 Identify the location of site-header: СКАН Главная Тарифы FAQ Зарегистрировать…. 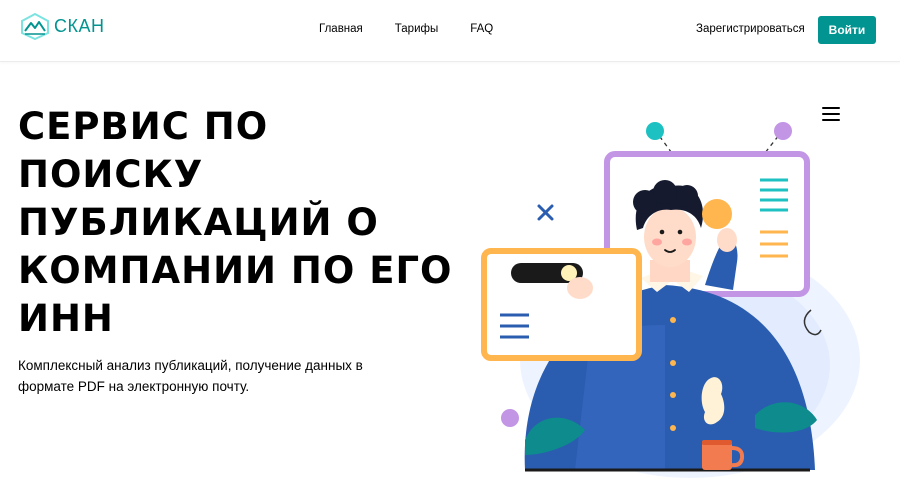
(450, 31).